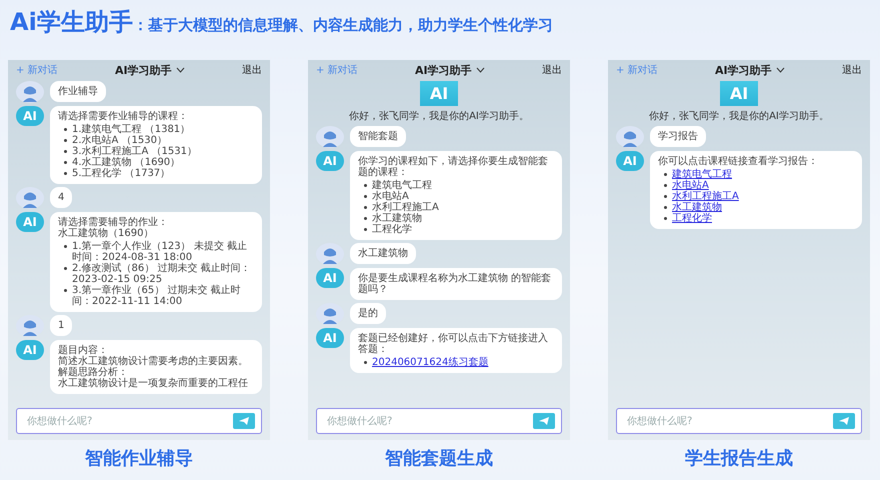 This screenshot has height=480, width=880. I want to click on list-item: 4.水工建筑物 （1690）, so click(126, 162).